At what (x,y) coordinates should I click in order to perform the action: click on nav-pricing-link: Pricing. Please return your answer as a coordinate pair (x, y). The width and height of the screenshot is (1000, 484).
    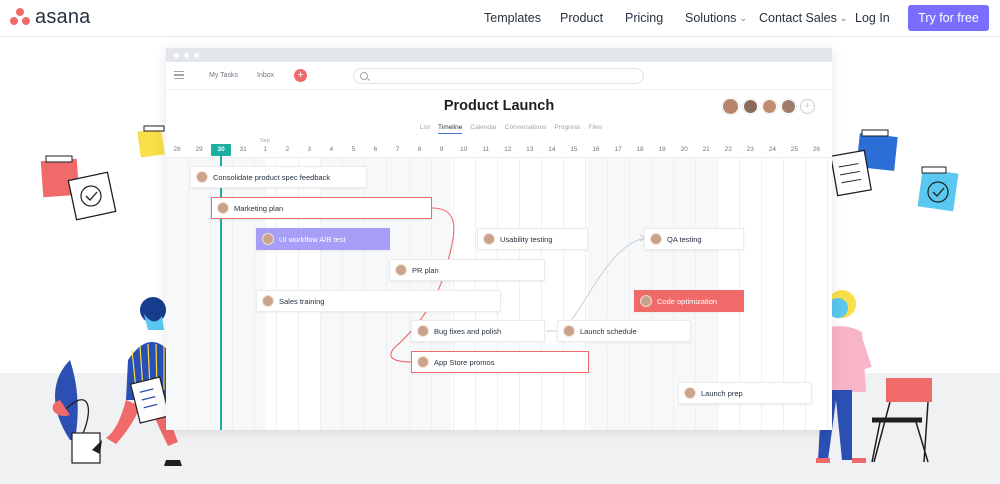
    Looking at the image, I should click on (644, 18).